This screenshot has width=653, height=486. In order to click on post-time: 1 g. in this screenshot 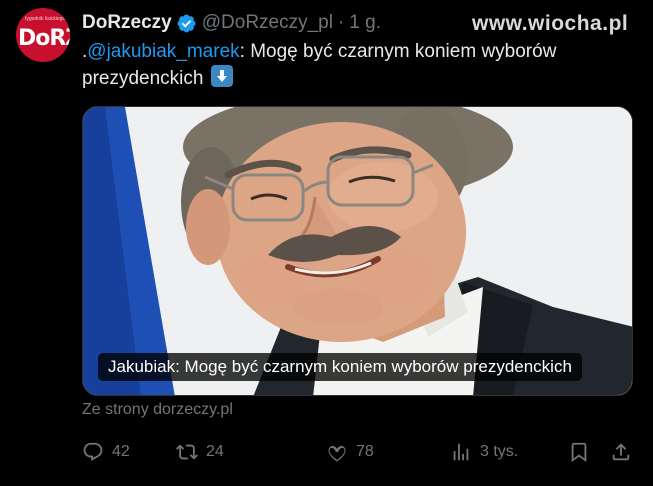, I will do `click(365, 23)`.